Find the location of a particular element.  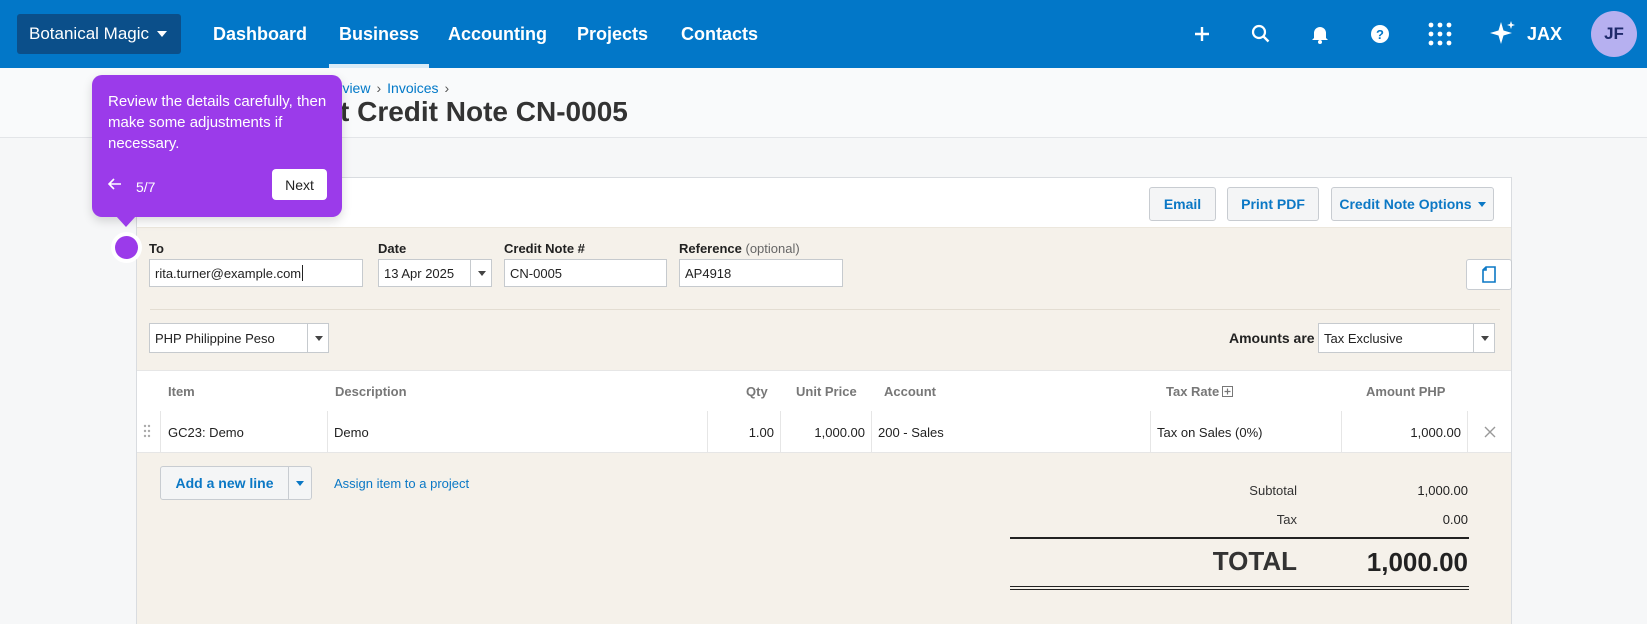

nav-projects: Projects is located at coordinates (612, 34).